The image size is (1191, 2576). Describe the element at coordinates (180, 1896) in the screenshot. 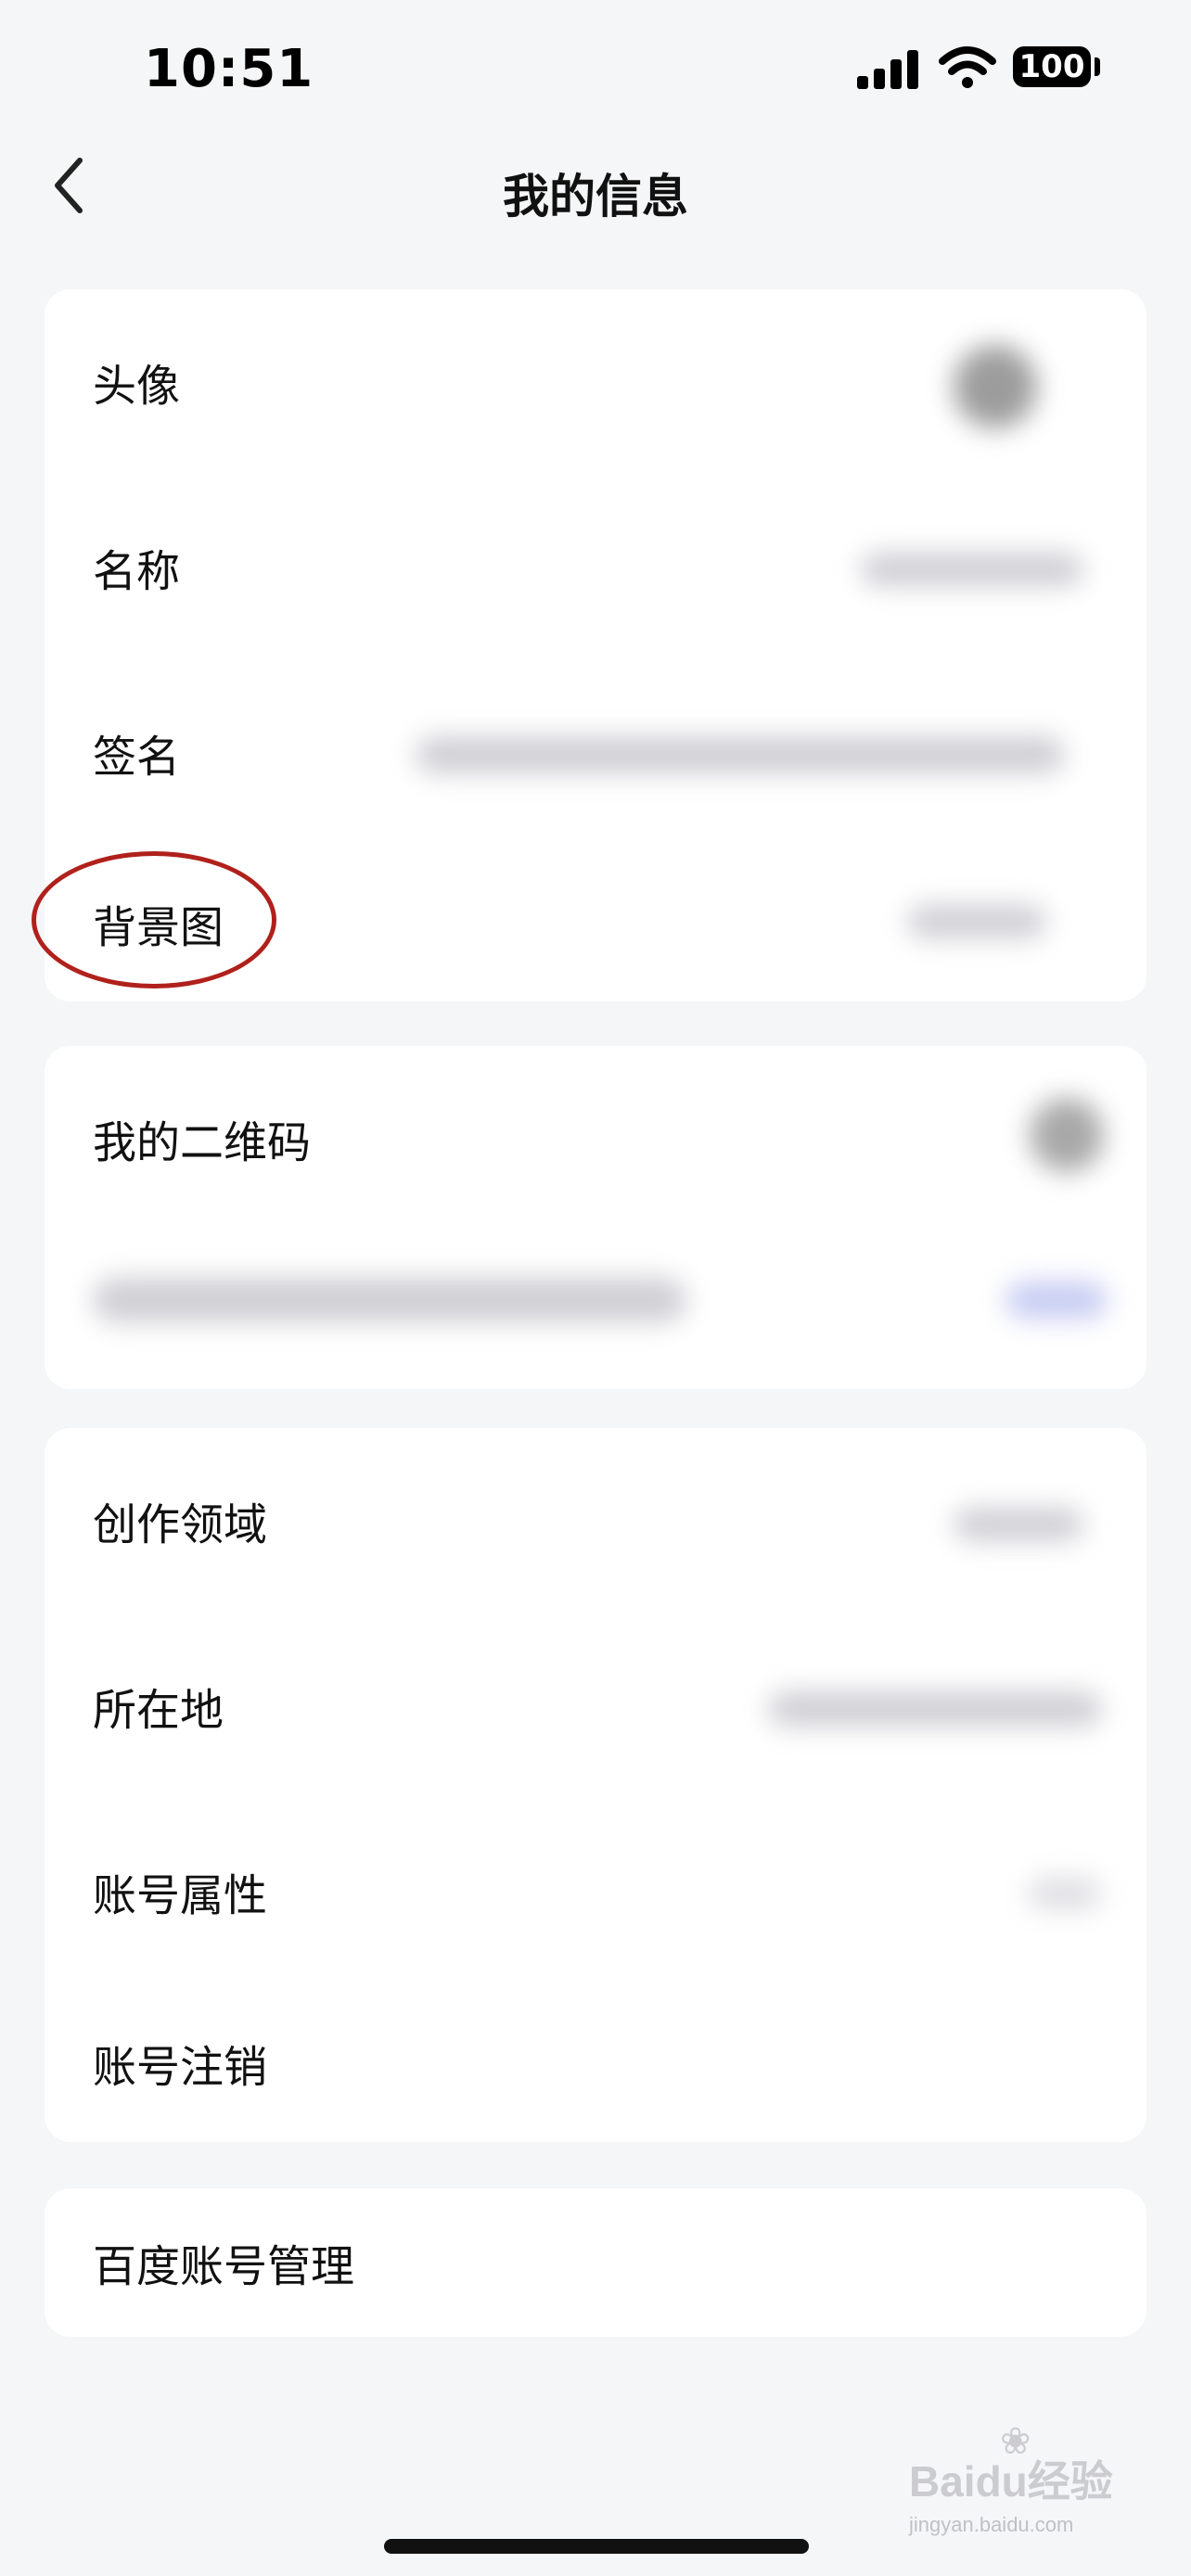

I see `row-label: 账号属性` at that location.